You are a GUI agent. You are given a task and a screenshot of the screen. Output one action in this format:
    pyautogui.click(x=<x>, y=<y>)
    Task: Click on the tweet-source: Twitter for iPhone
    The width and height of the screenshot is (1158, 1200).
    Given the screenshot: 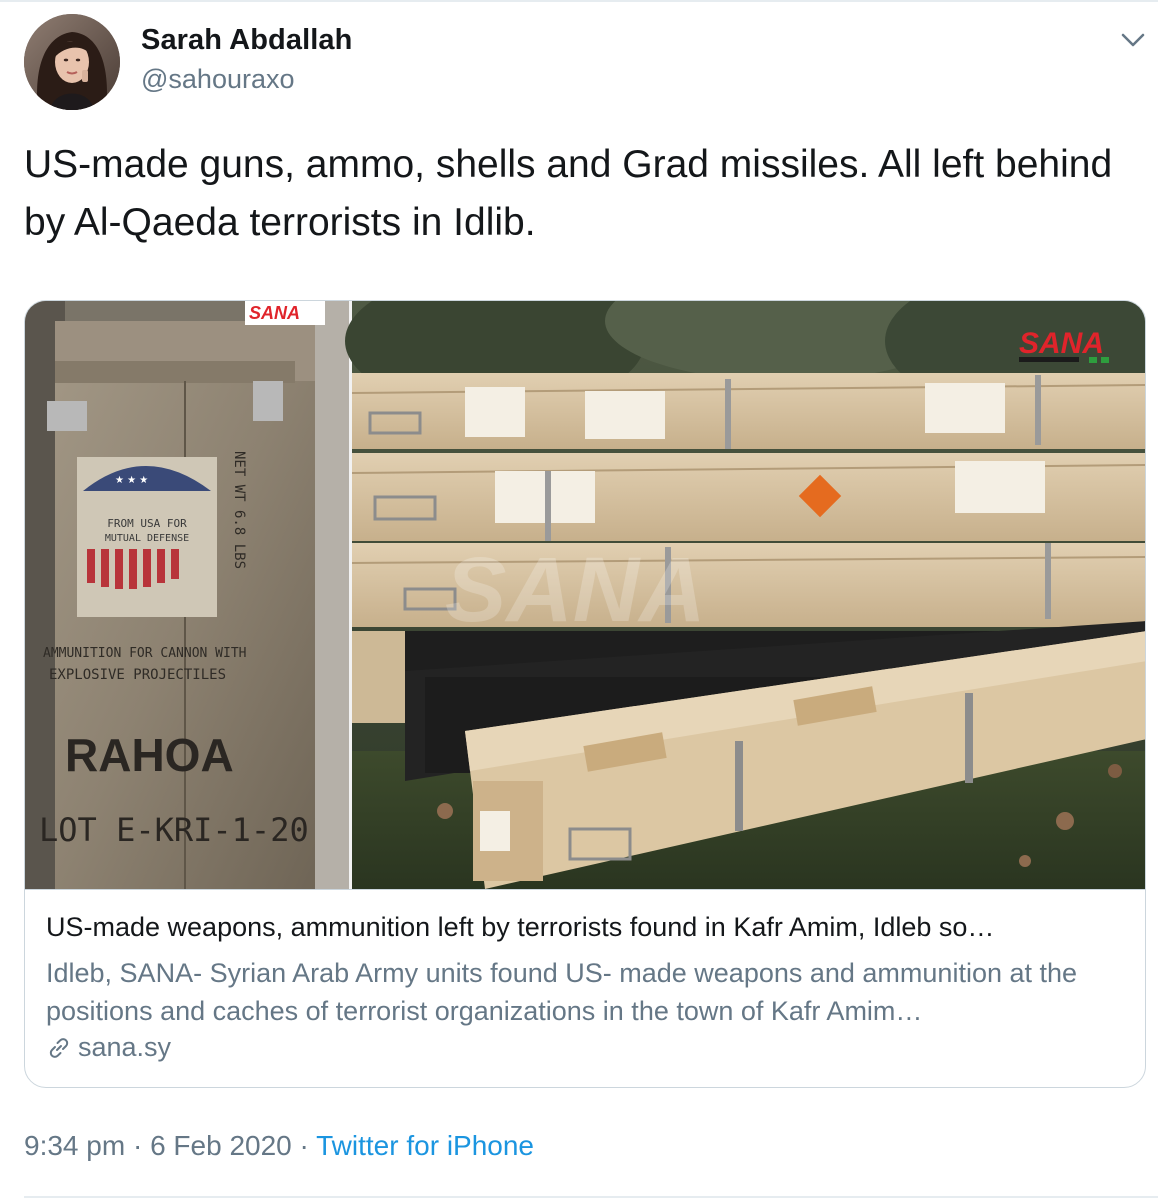 What is the action you would take?
    pyautogui.click(x=425, y=1145)
    